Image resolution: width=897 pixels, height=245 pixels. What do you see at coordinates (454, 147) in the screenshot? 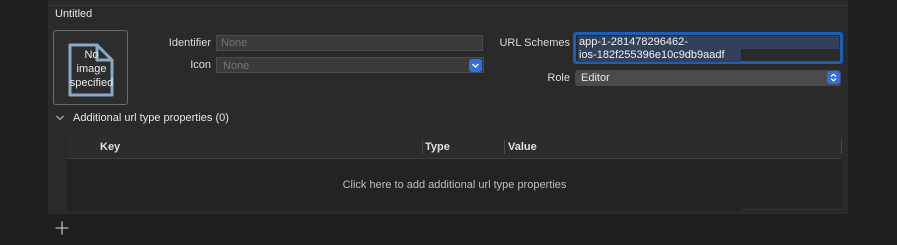
I see `table-header: Key Type Value` at bounding box center [454, 147].